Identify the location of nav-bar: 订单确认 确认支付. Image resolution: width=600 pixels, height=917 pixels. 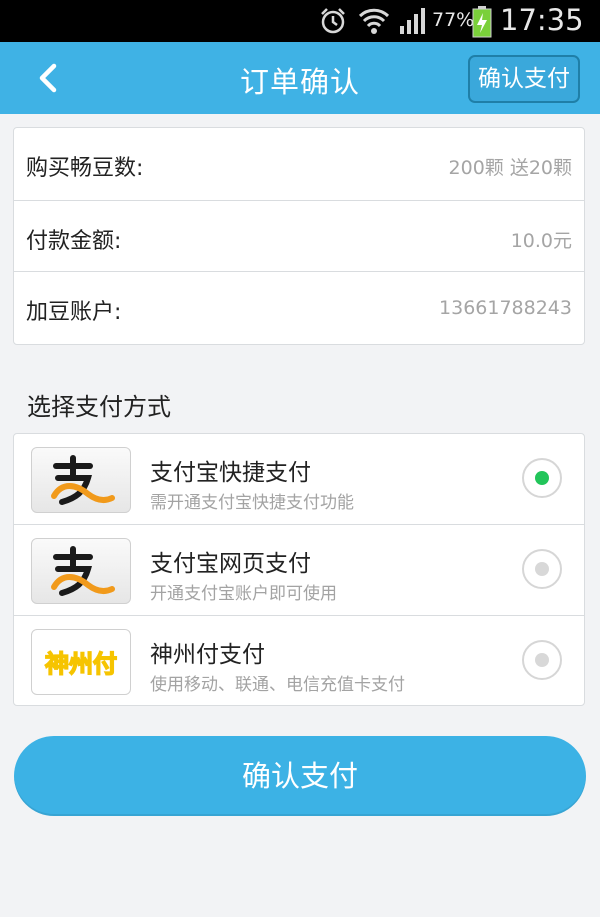
(300, 78).